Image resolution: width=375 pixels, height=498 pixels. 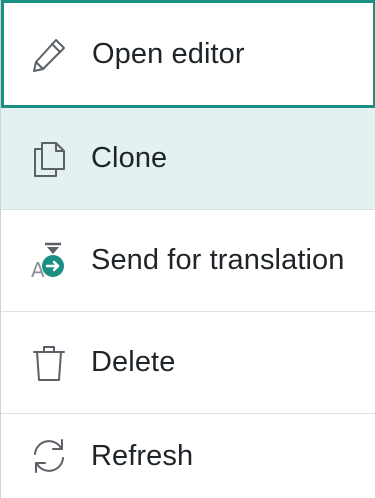 What do you see at coordinates (129, 158) in the screenshot?
I see `menu-item-label: Clone` at bounding box center [129, 158].